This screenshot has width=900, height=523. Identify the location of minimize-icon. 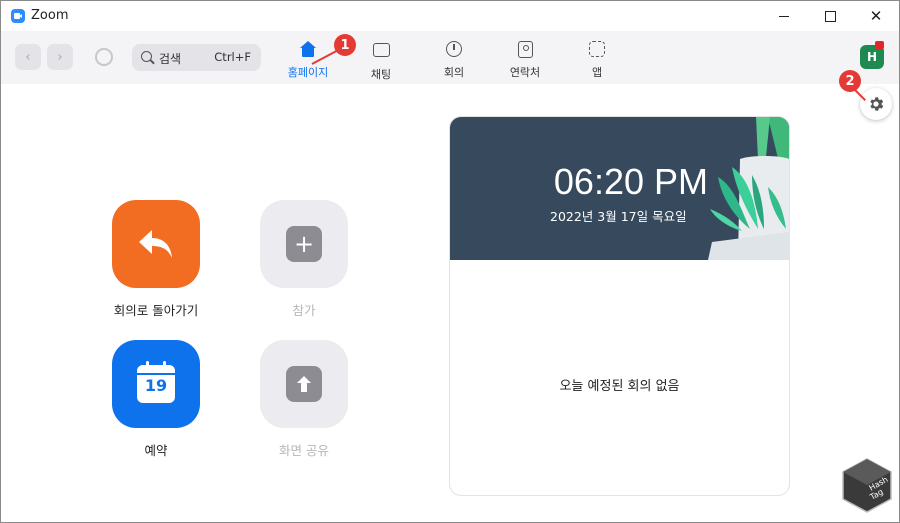
(784, 16).